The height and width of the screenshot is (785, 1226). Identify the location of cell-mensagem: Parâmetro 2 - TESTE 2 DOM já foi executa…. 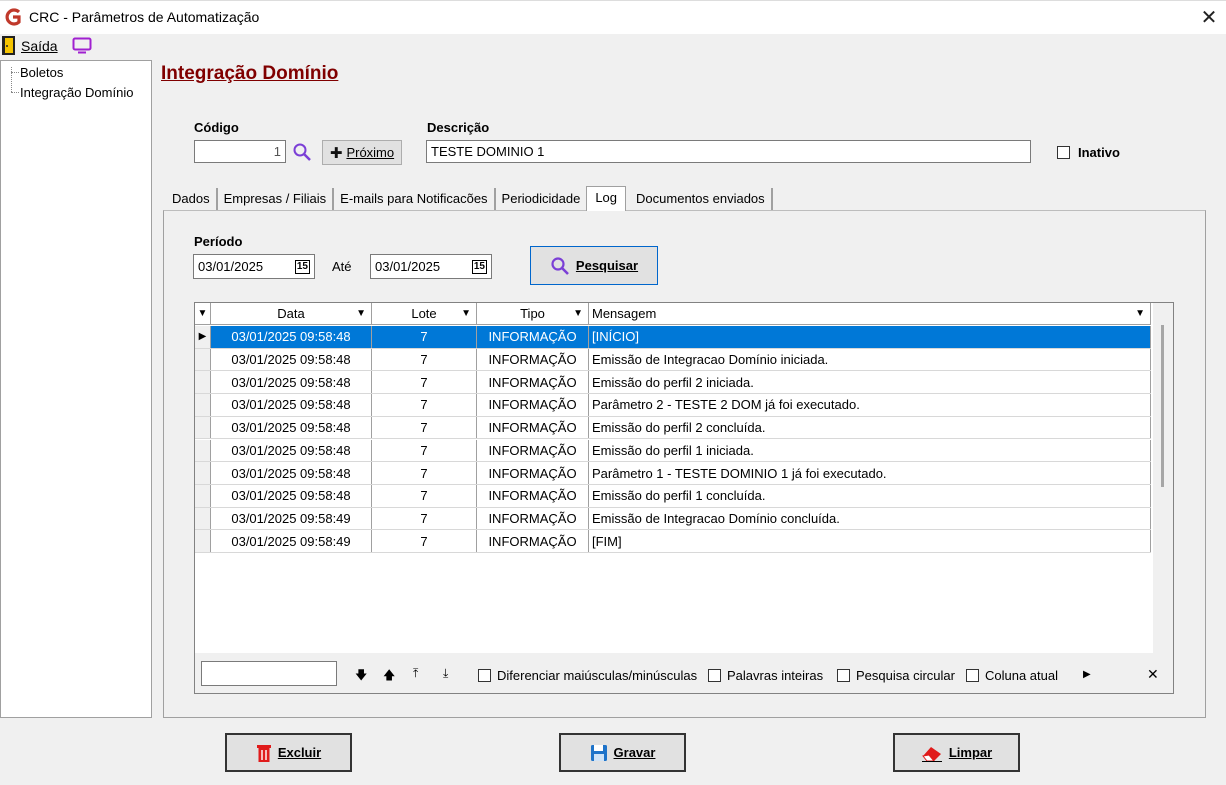
(870, 405).